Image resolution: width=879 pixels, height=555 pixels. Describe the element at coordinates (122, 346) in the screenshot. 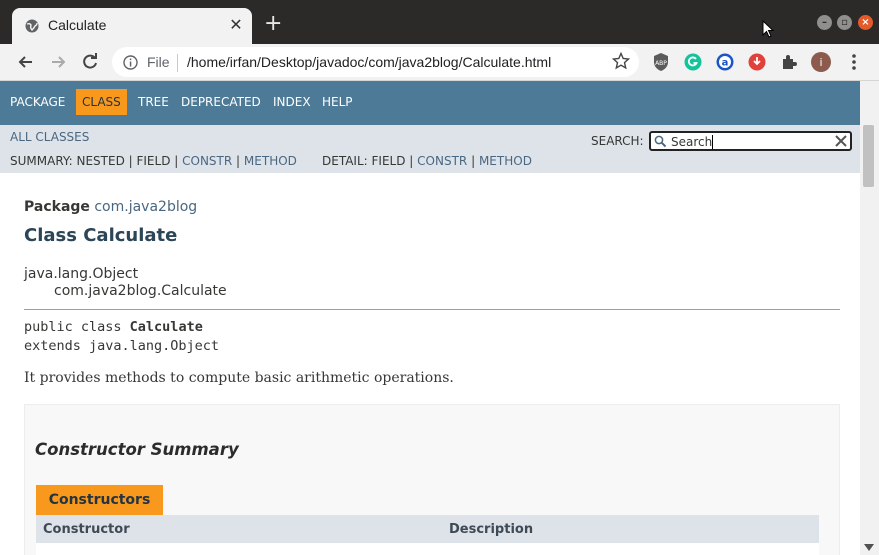

I see `class-extends: extends java.lang.Object` at that location.